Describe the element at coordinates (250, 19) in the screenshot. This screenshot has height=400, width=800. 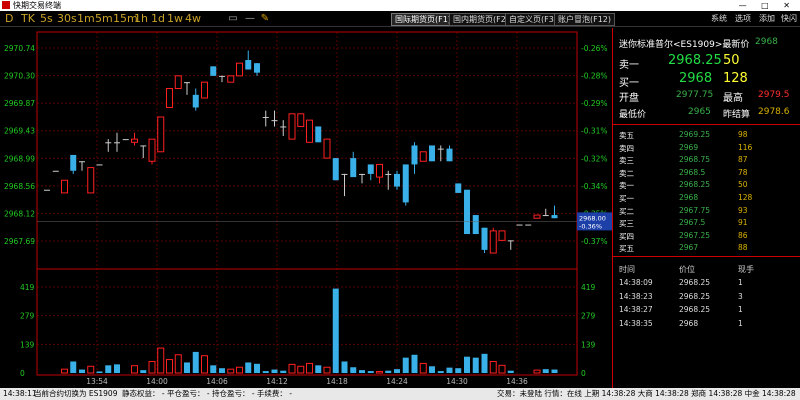
I see `line-tool-icon: —` at that location.